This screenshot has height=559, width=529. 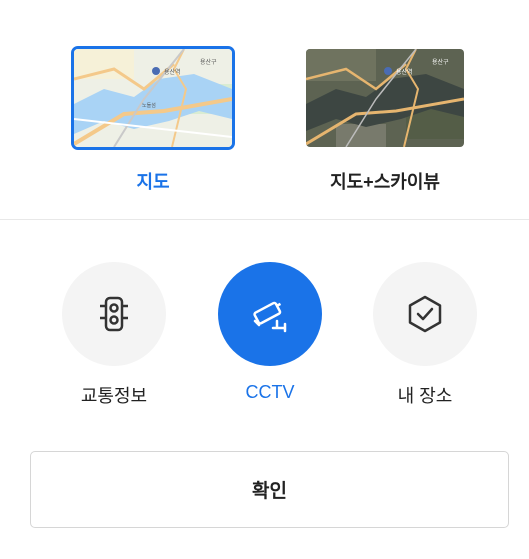 I want to click on map-preview-image: 용산역 용산구 노들섬, so click(x=153, y=98).